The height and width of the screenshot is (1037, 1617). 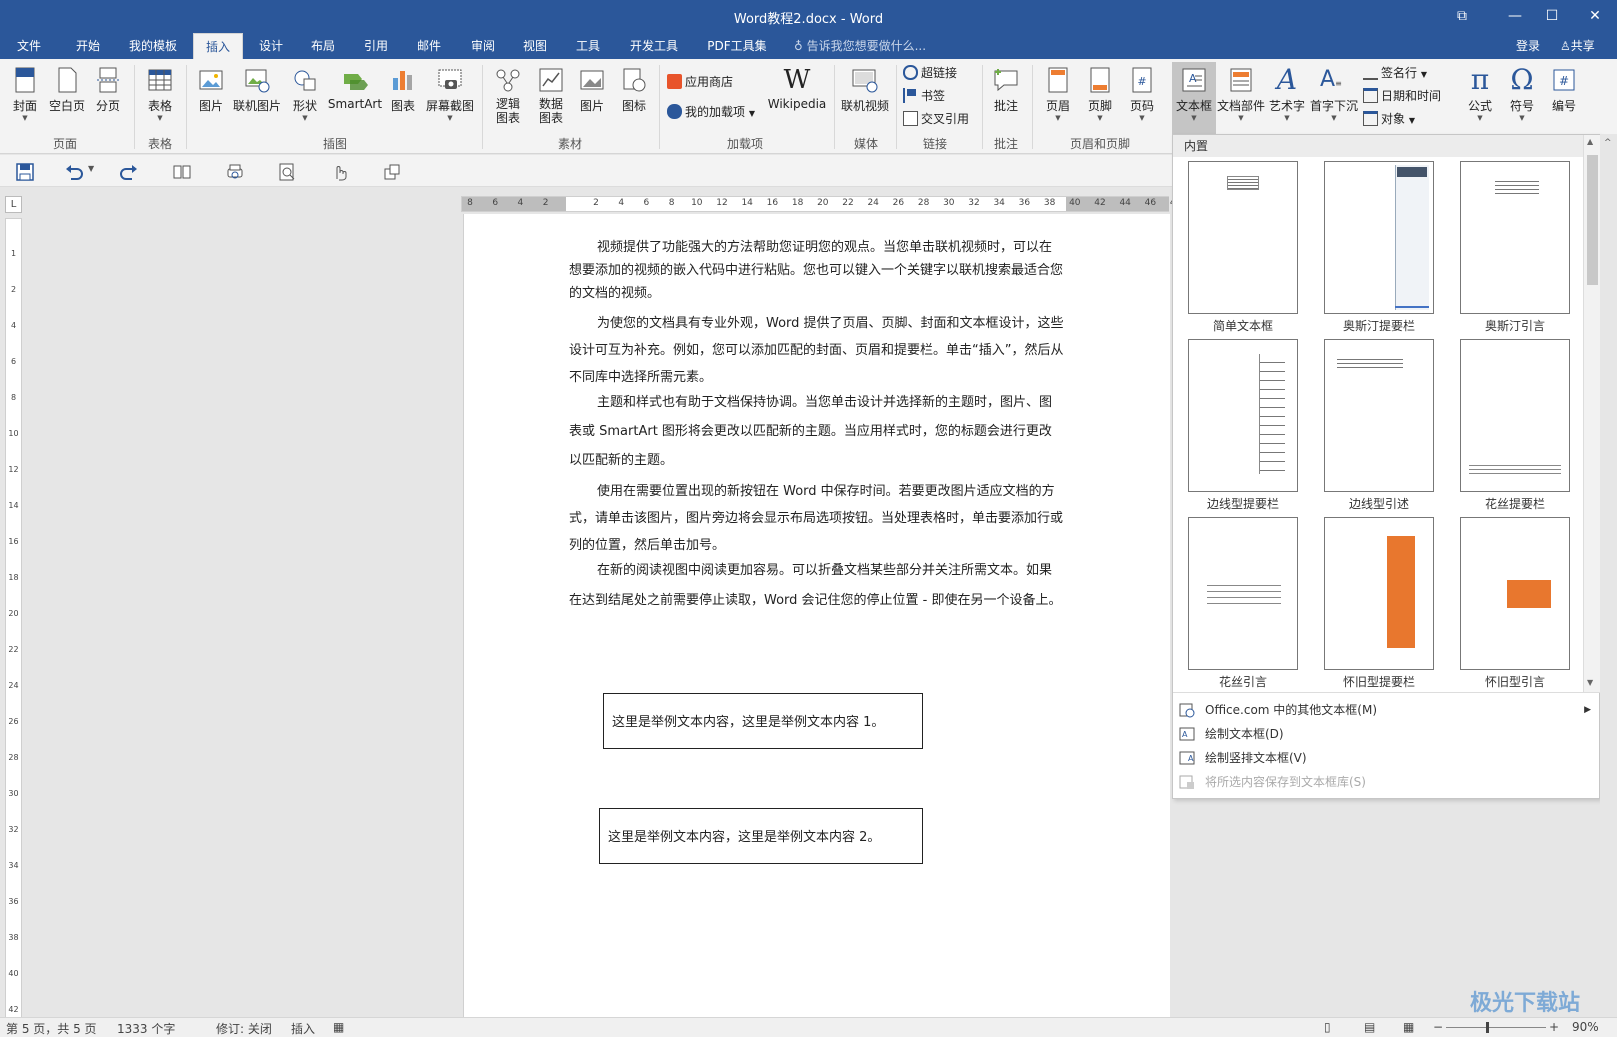 I want to click on gallery-scrollbar: ▲ ▼, so click(x=1591, y=413).